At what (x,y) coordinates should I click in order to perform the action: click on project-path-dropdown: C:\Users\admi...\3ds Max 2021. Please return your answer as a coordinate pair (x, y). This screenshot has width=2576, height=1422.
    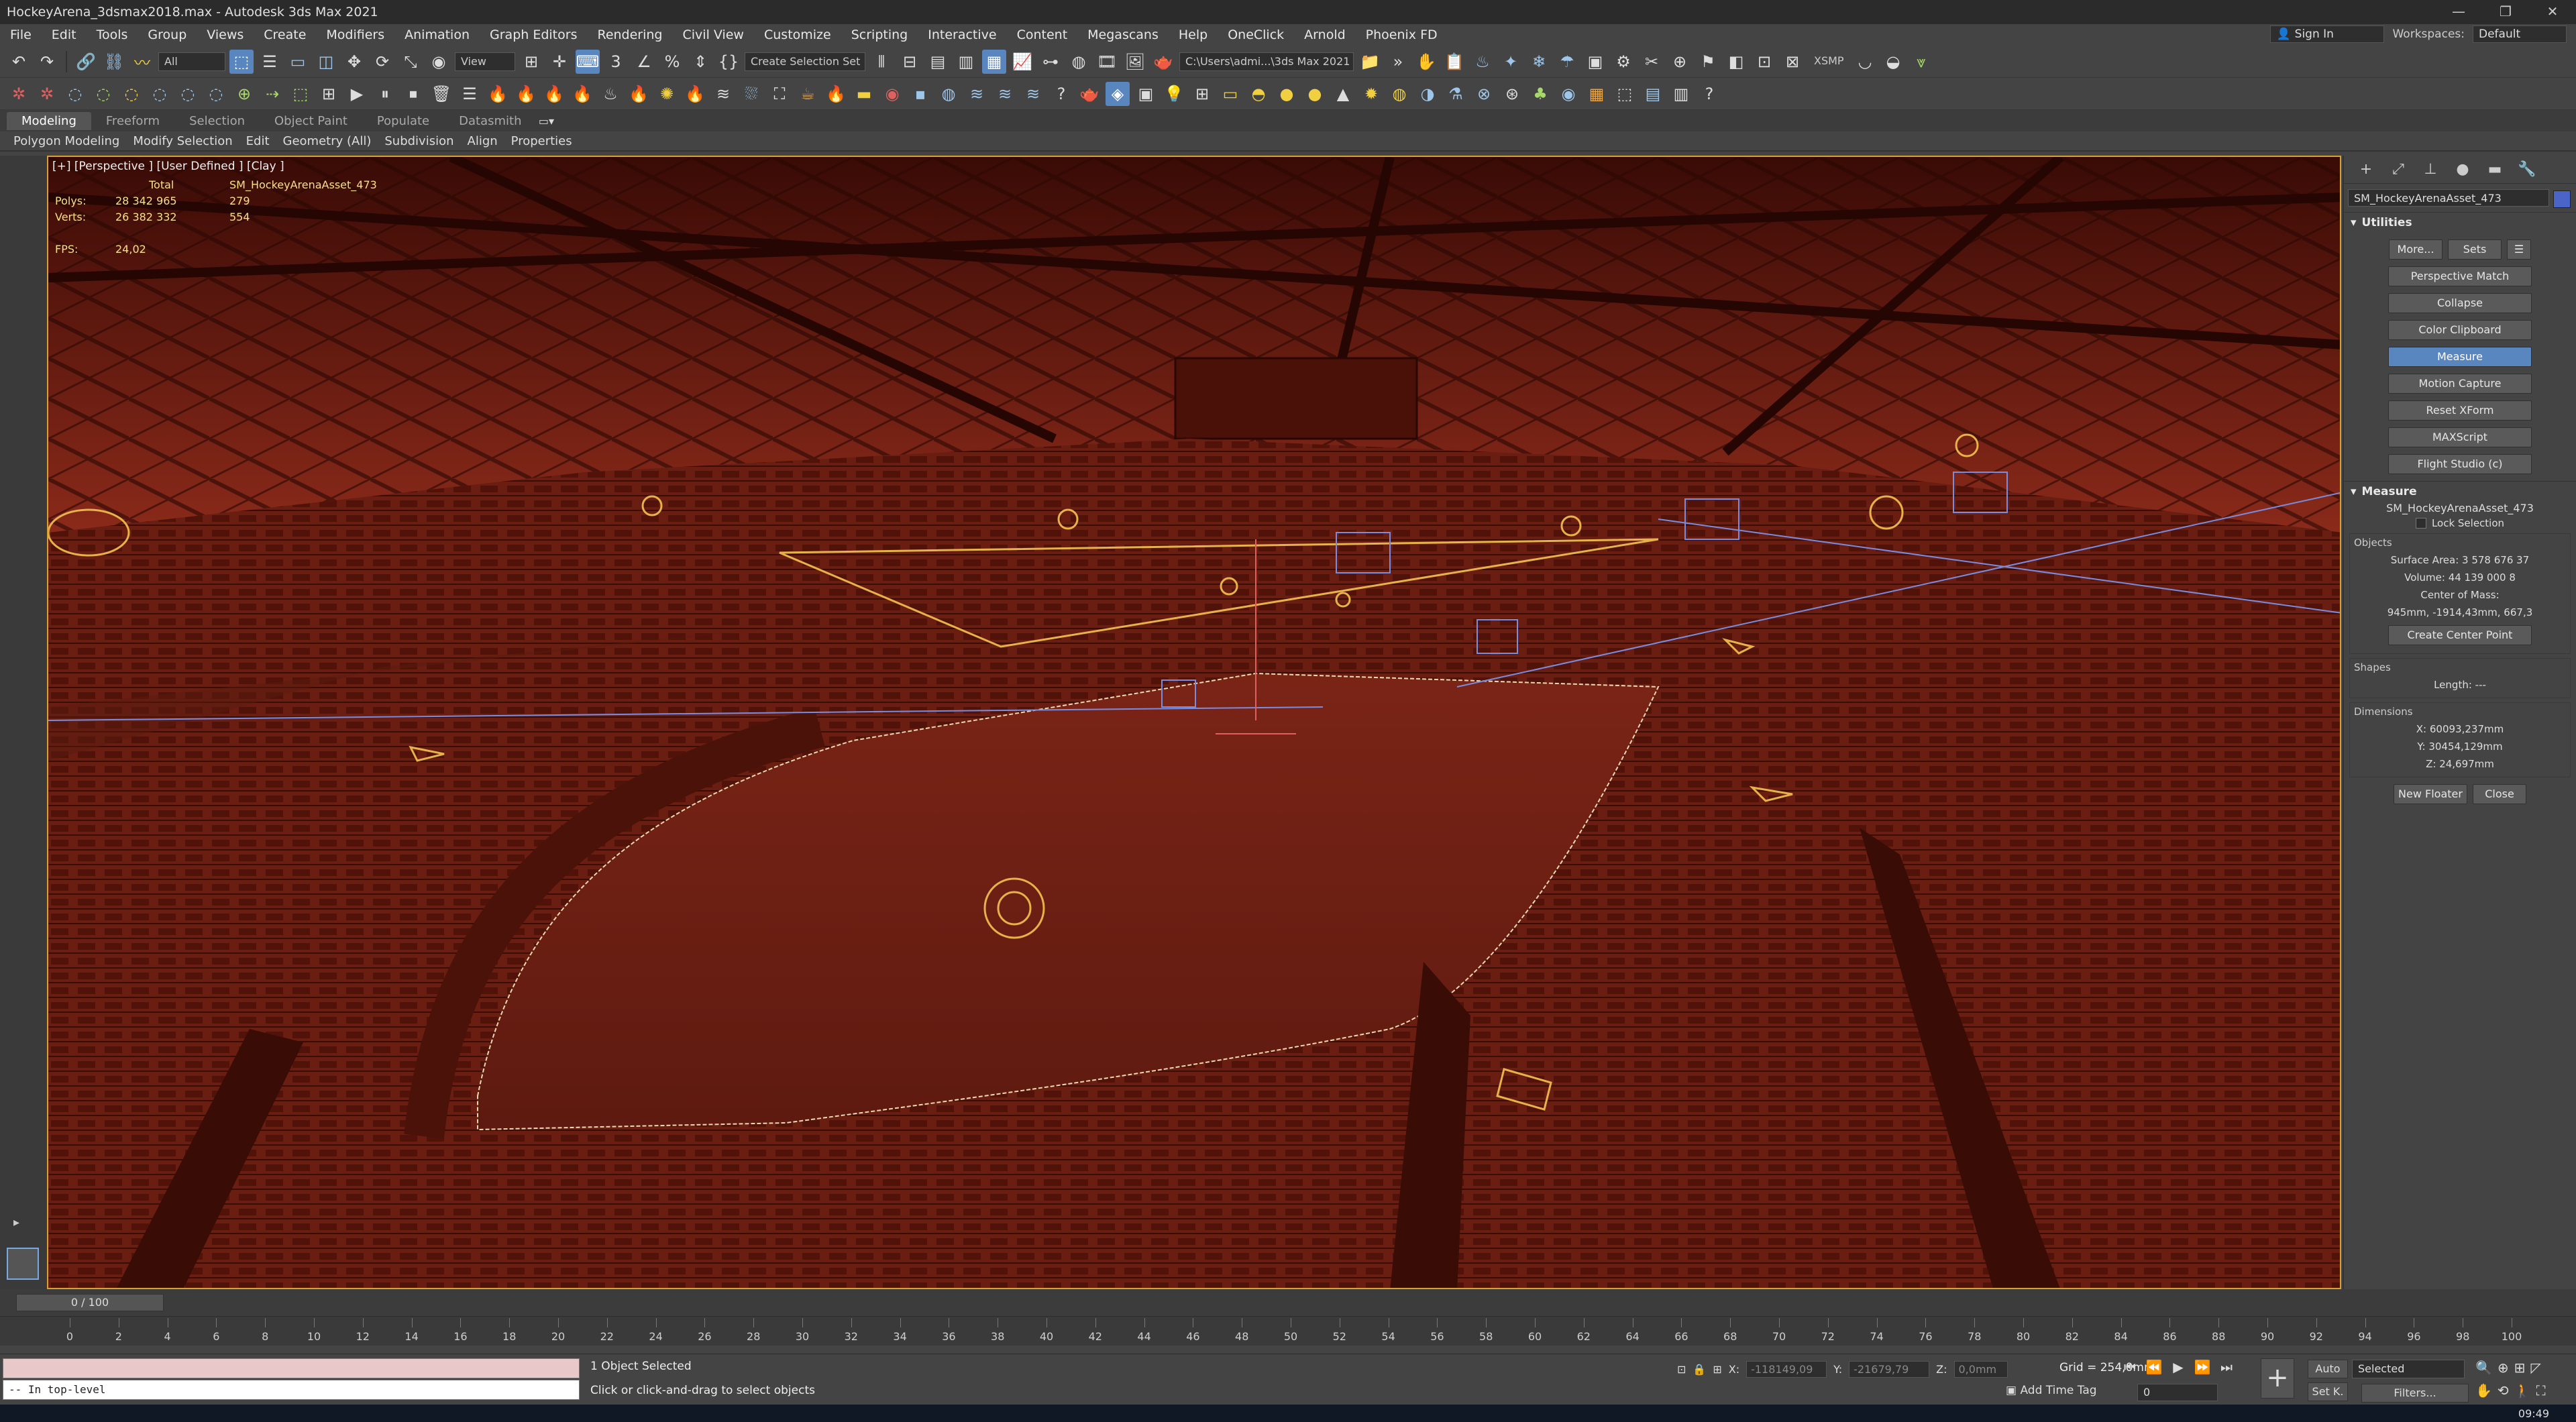
    Looking at the image, I should click on (1266, 62).